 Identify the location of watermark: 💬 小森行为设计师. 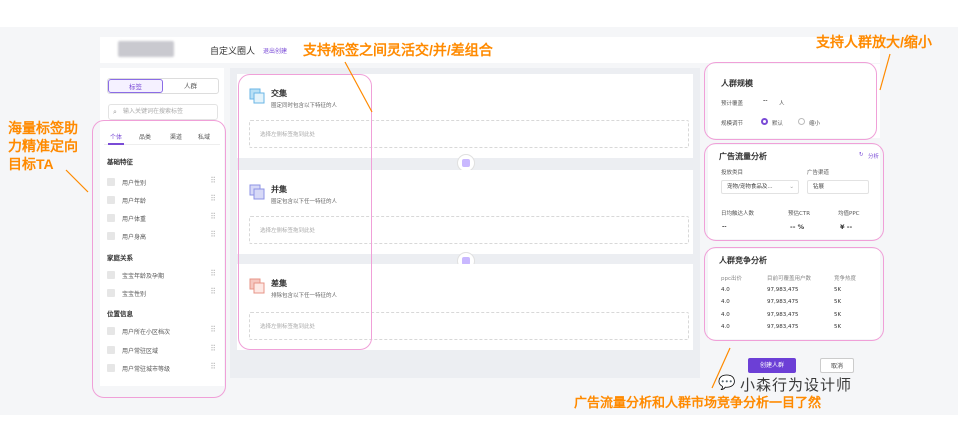
(785, 384).